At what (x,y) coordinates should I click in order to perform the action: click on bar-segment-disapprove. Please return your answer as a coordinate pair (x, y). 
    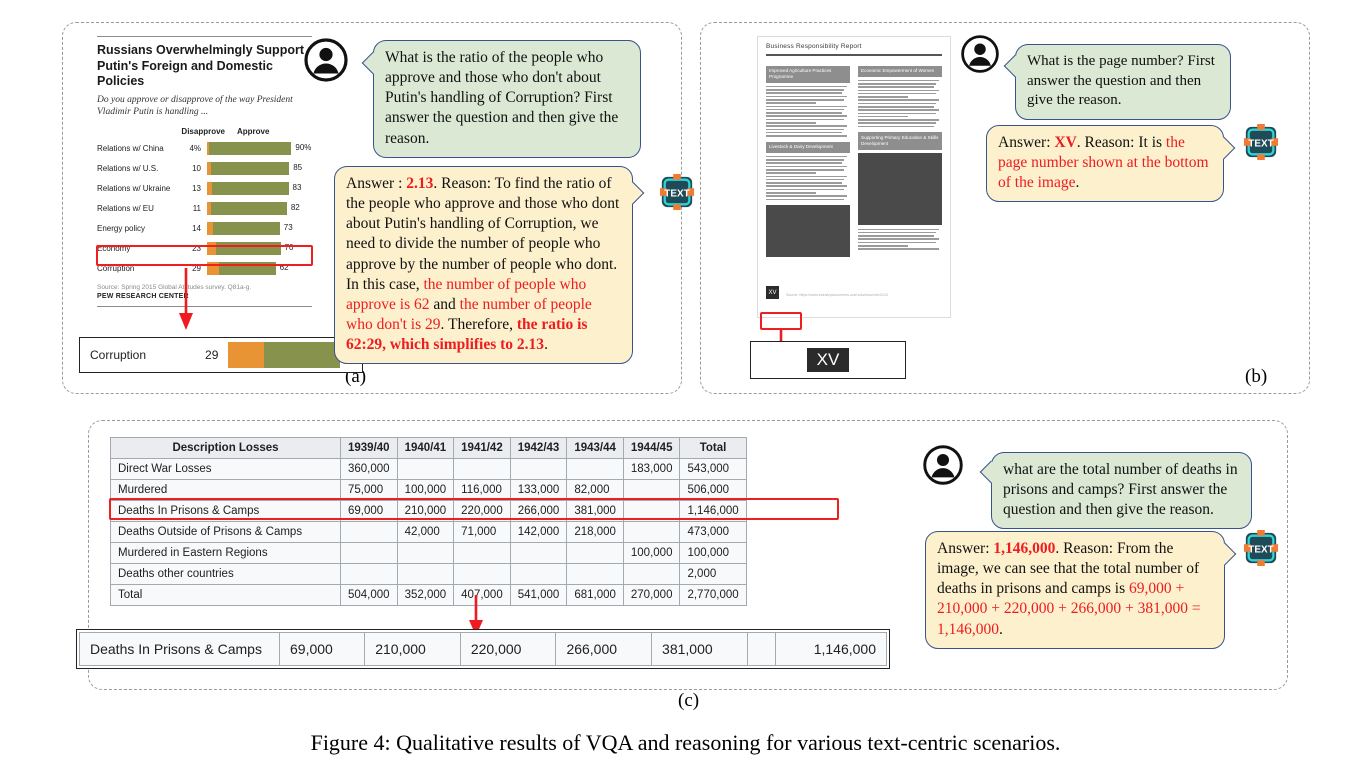
    Looking at the image, I should click on (213, 269).